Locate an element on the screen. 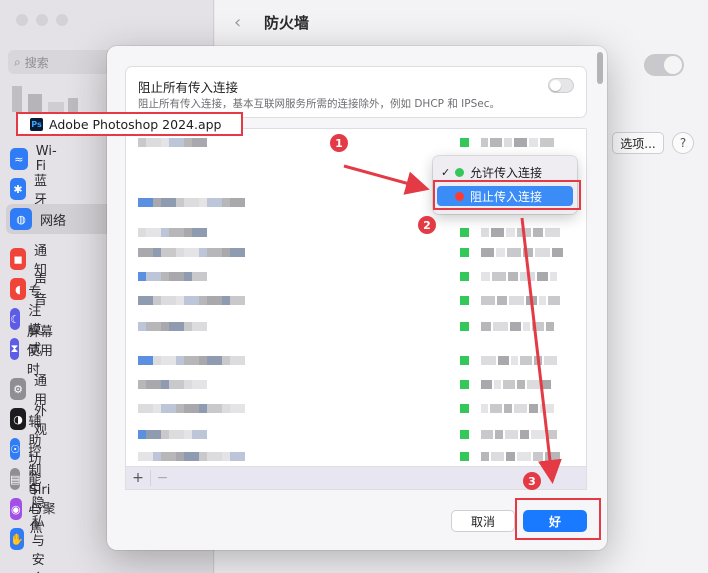  firewall-toggle is located at coordinates (664, 65).